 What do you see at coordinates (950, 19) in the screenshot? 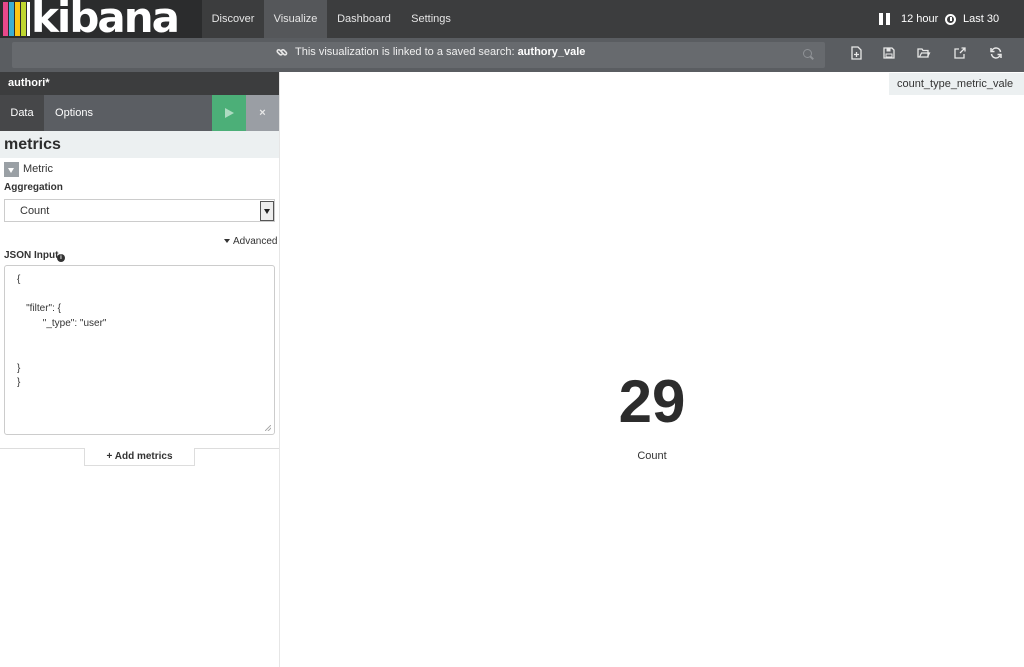
I see `clock-icon` at bounding box center [950, 19].